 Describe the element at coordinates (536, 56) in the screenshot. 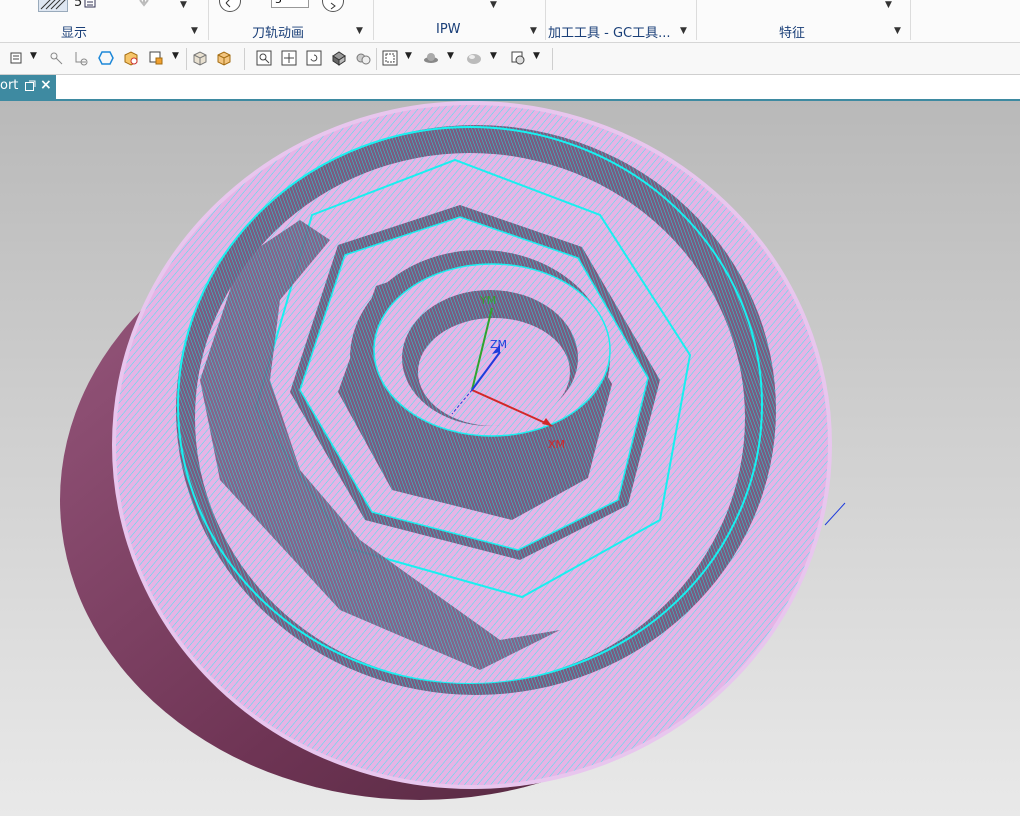

I see `layer-dropdown-icon: ▼` at that location.